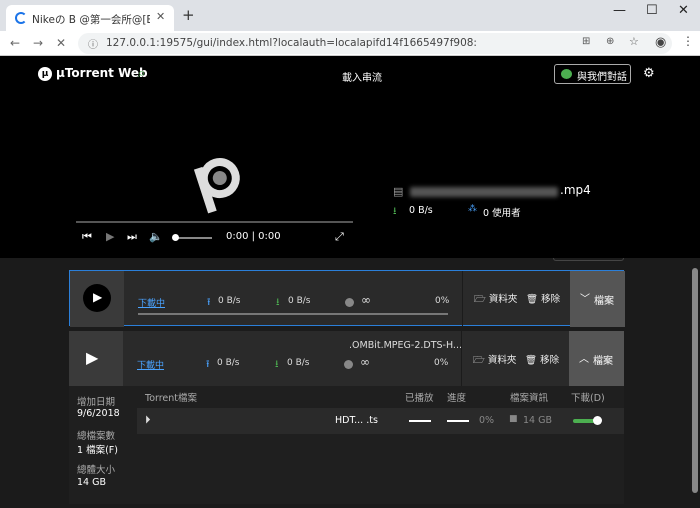  What do you see at coordinates (253, 236) in the screenshot?
I see `player-time: 0:00 | 0:00` at bounding box center [253, 236].